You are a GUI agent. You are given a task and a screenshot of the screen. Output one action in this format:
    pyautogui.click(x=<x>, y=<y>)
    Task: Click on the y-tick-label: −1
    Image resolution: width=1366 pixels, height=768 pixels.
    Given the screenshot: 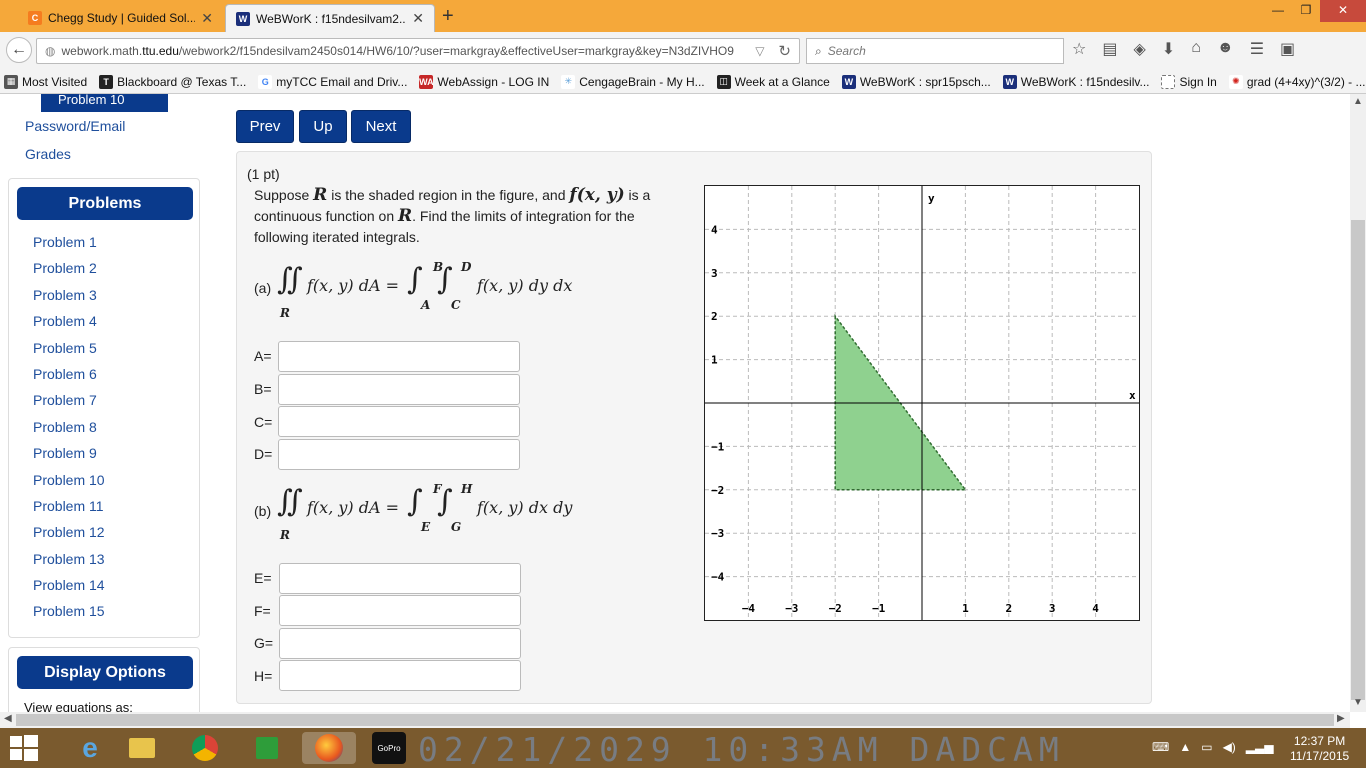 What is the action you would take?
    pyautogui.click(x=718, y=446)
    